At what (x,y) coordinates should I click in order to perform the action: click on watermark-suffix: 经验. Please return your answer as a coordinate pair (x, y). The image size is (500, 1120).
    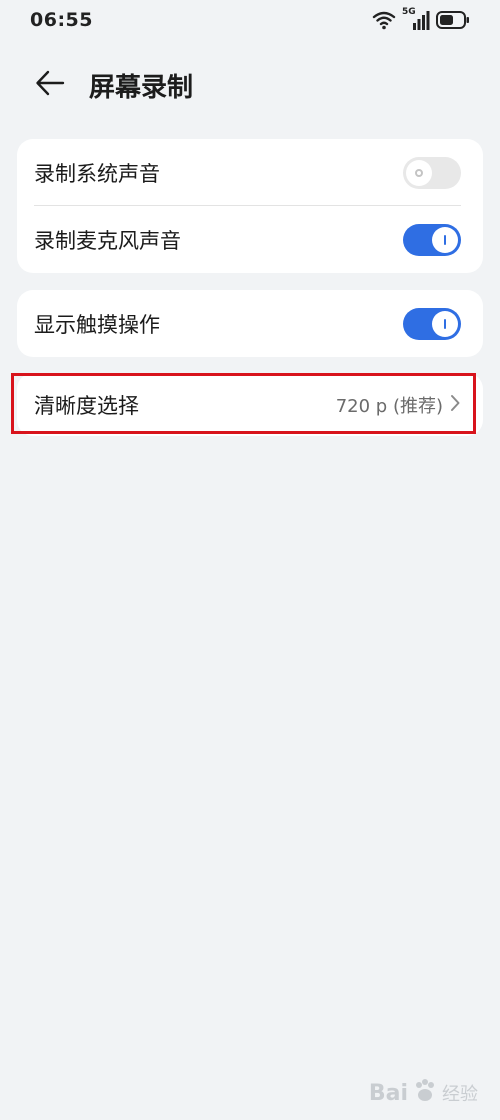
    Looking at the image, I should click on (460, 1094).